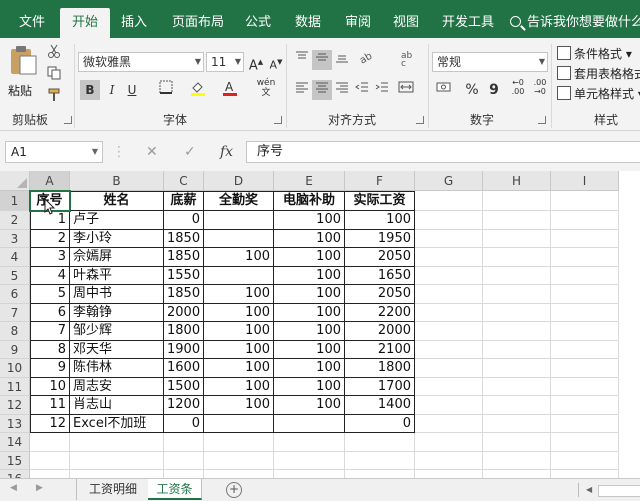 The width and height of the screenshot is (640, 501). Describe the element at coordinates (380, 275) in the screenshot. I see `table-cell: 1650` at that location.